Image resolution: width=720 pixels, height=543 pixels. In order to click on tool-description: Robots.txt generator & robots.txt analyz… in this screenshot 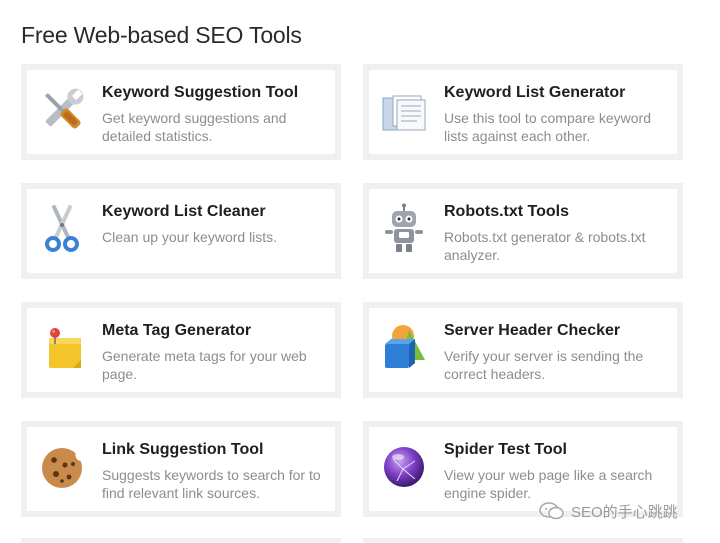, I will do `click(545, 246)`.